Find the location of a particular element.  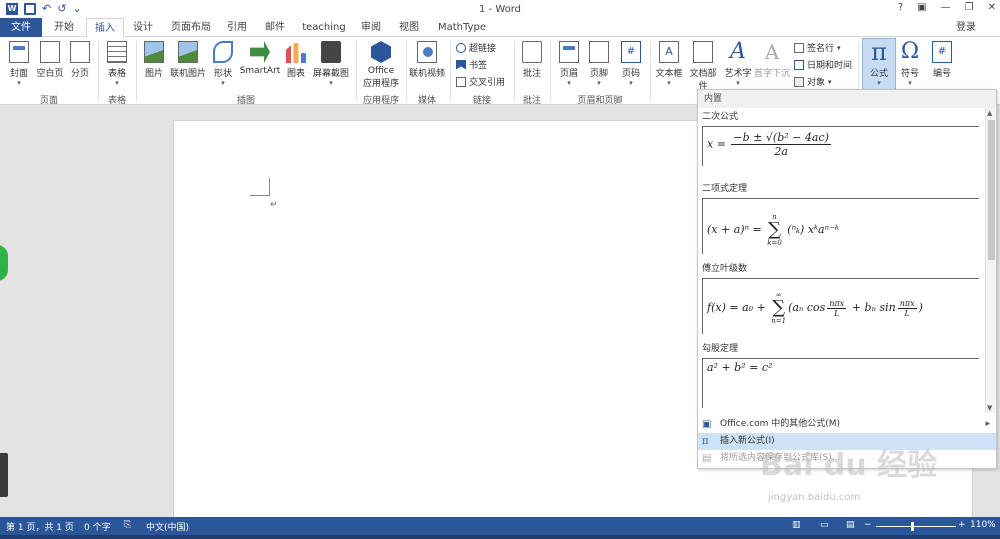

equation-item-pythagorean: 勾股定理 a² + b² = c² is located at coordinates (842, 374).